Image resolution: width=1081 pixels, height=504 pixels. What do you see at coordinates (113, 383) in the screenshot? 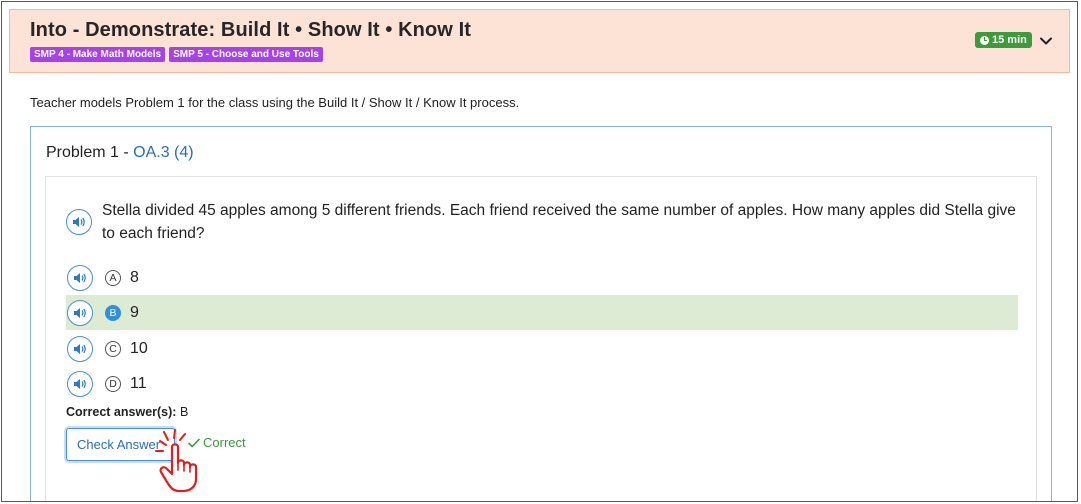
I see `choice-letter: D` at bounding box center [113, 383].